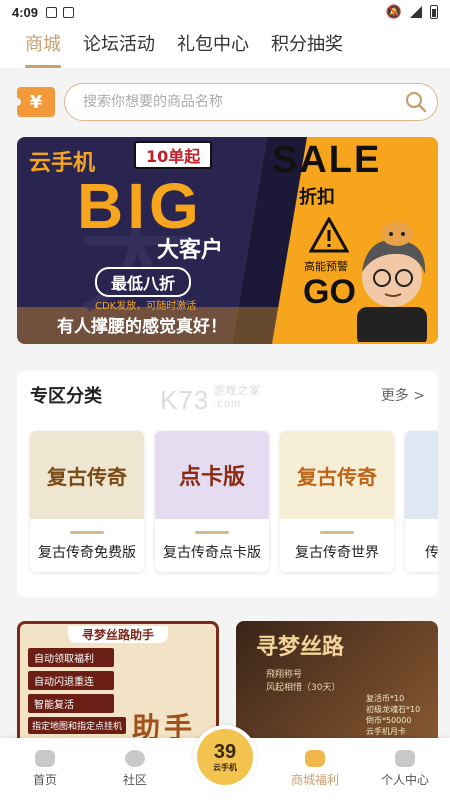  Describe the element at coordinates (66, 396) in the screenshot. I see `zone-title: 专区分类` at that location.